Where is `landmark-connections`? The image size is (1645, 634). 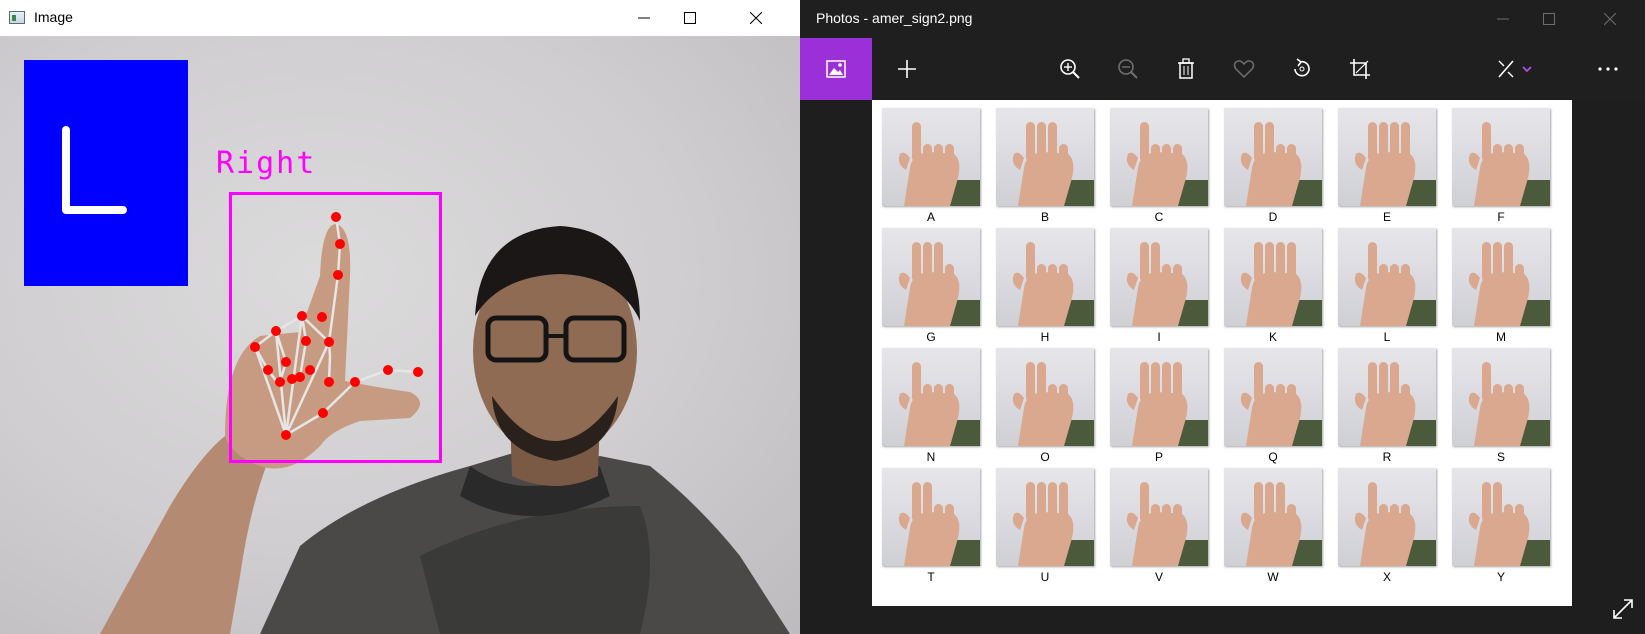 landmark-connections is located at coordinates (336, 326).